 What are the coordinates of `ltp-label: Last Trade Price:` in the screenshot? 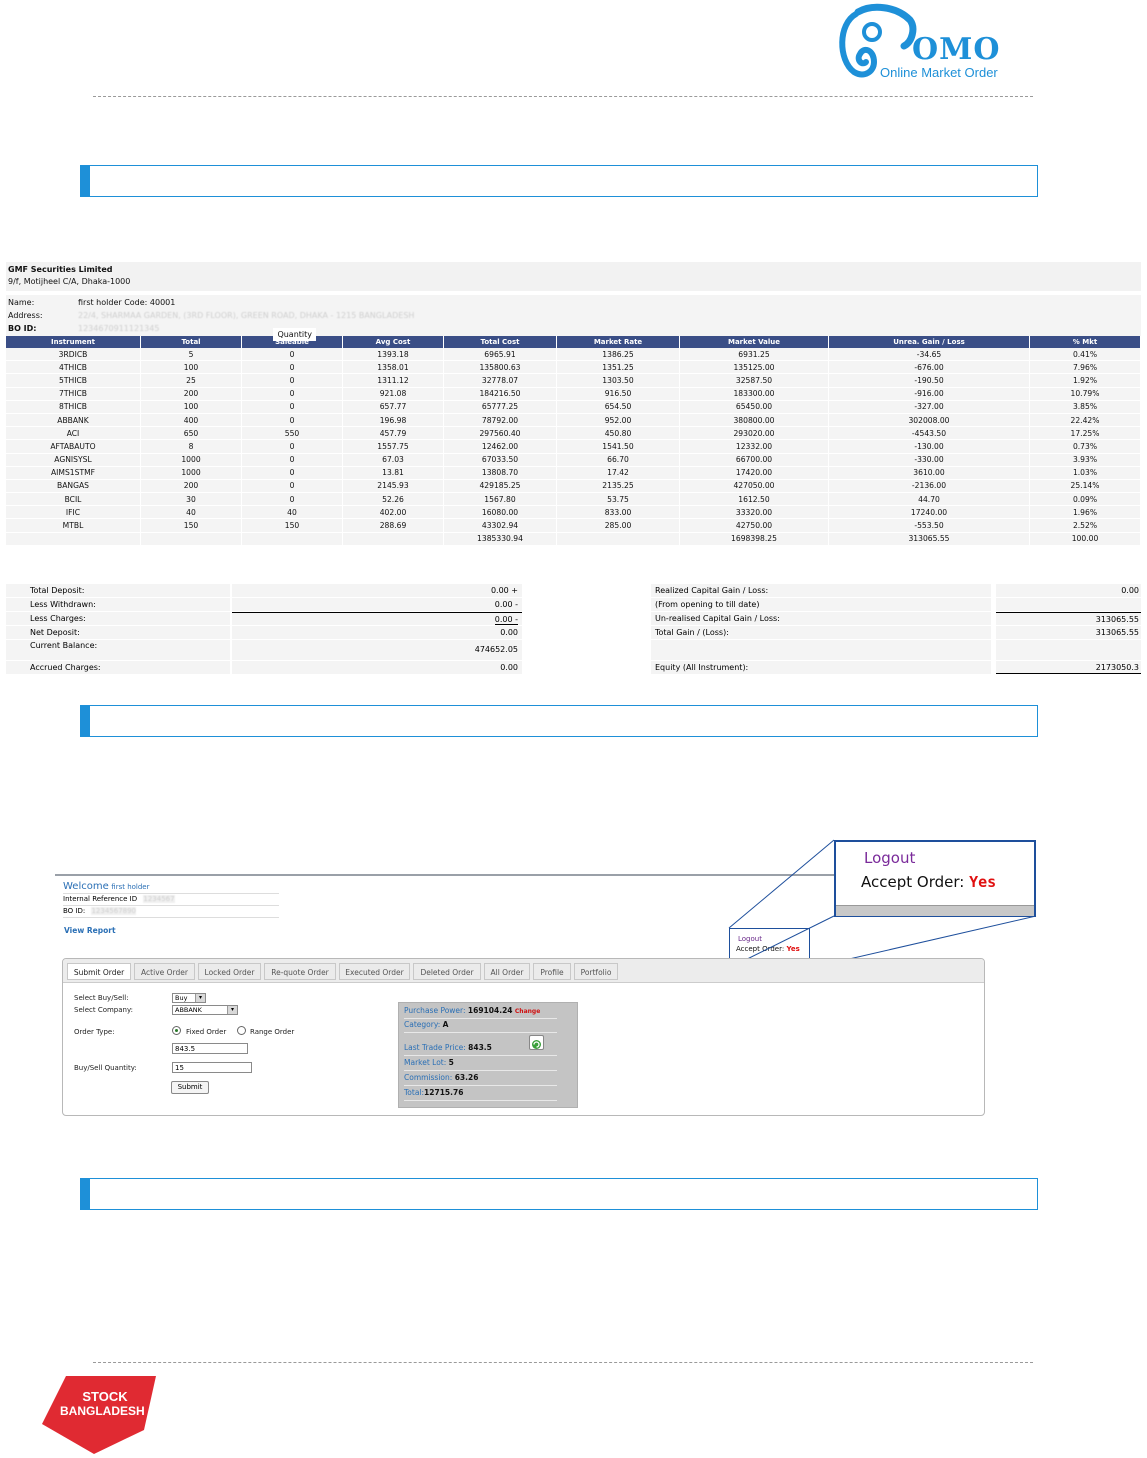 It's located at (435, 1047).